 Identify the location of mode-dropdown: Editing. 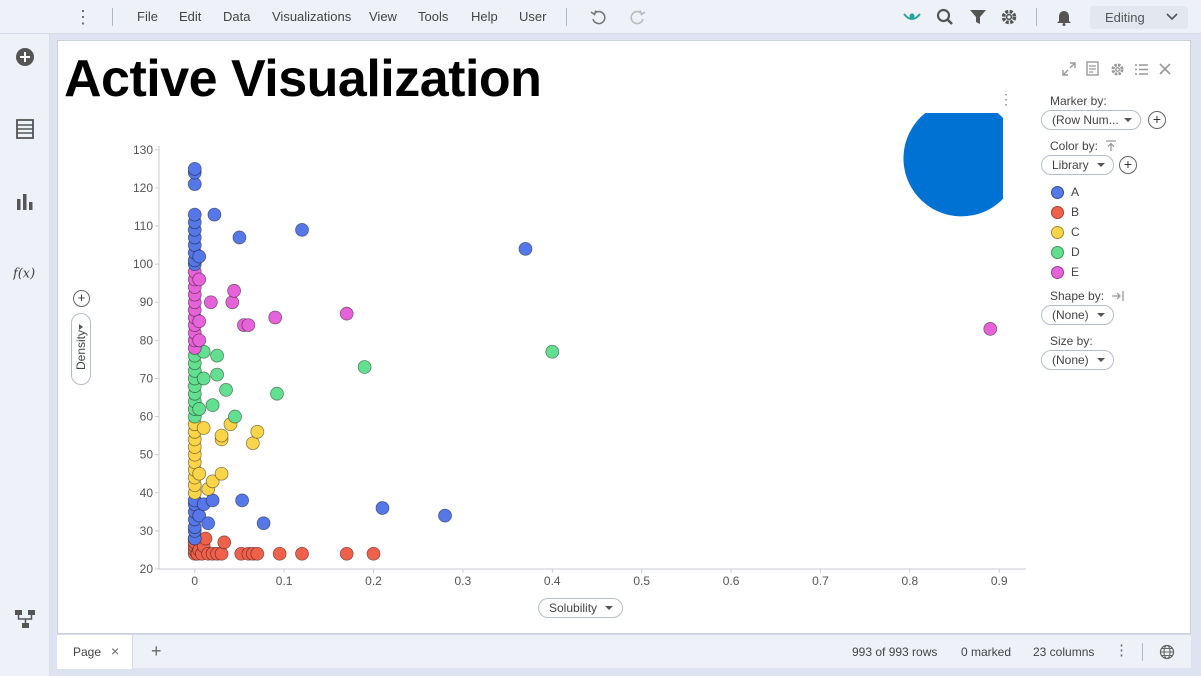
(1139, 17).